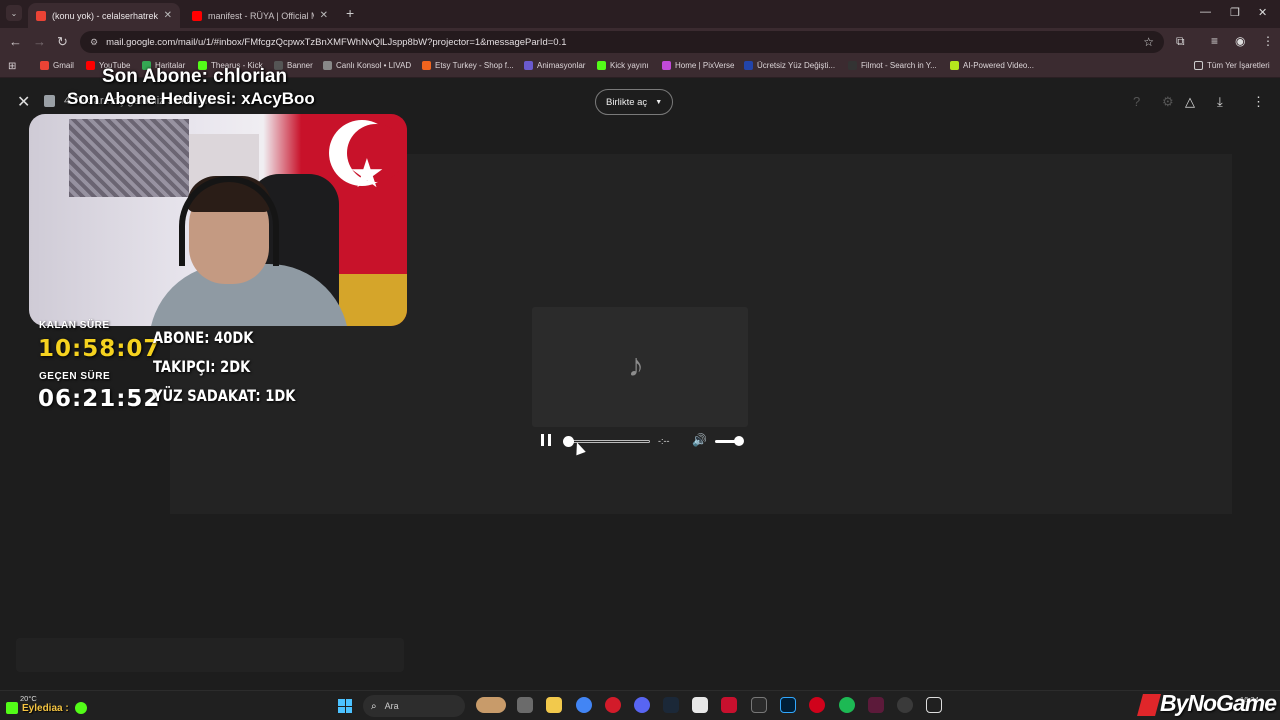 The image size is (1280, 720). What do you see at coordinates (57, 65) in the screenshot?
I see `bookmark-gmail: Gmail` at bounding box center [57, 65].